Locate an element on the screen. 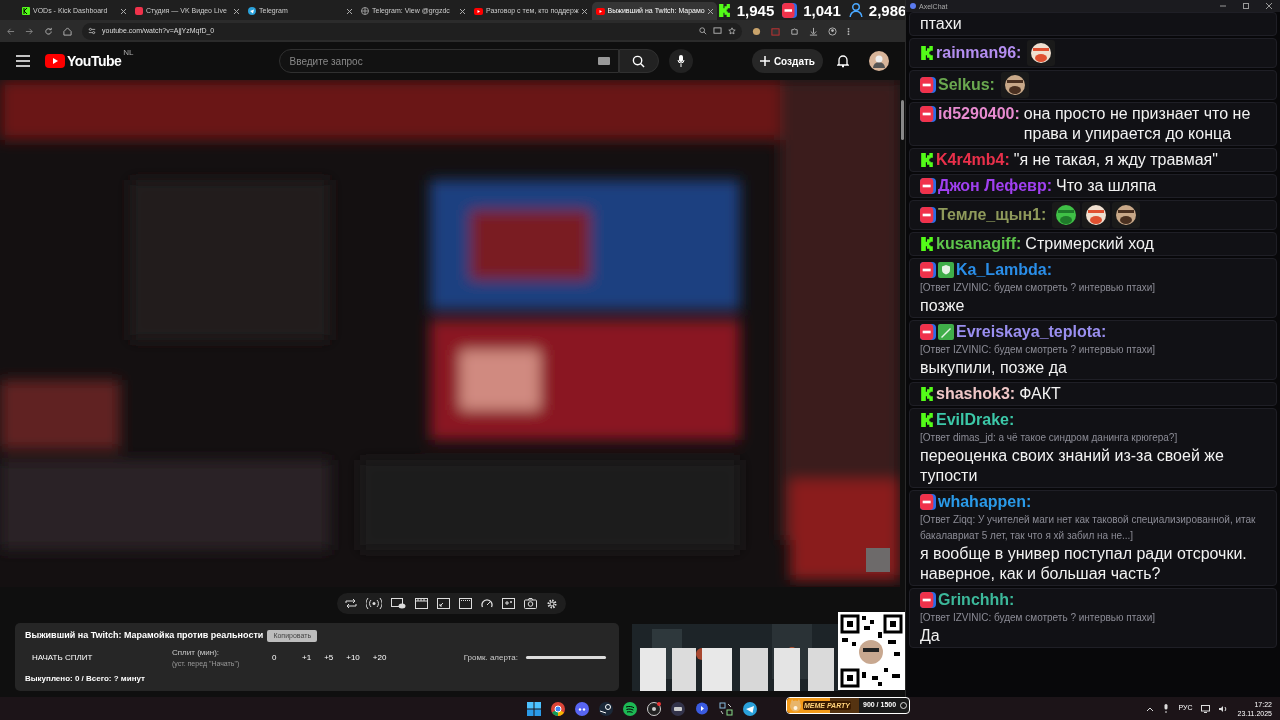  split-value: 0 is located at coordinates (275, 657).